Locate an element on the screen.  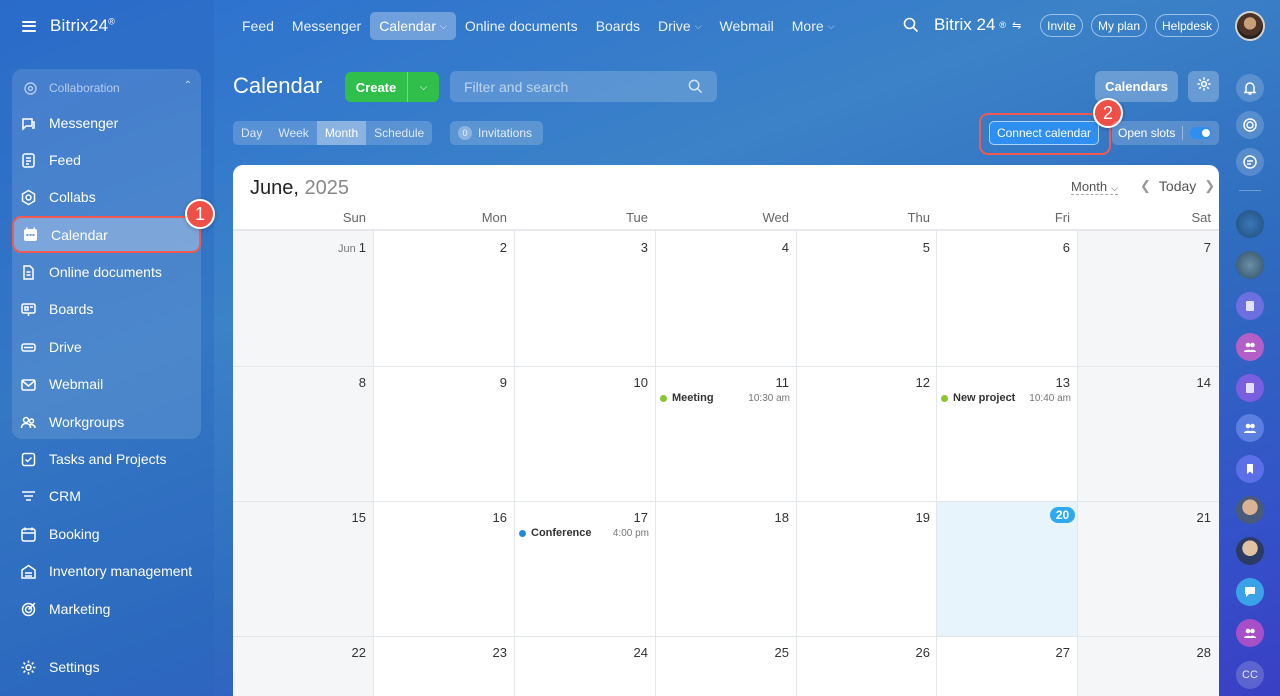
search-input is located at coordinates (574, 86).